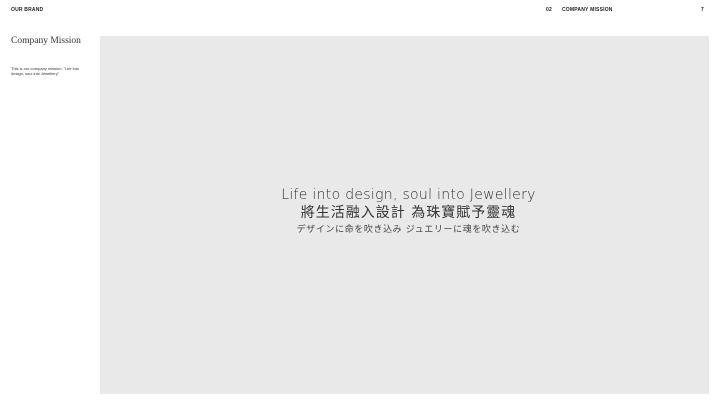 The height and width of the screenshot is (405, 720). I want to click on section-title: COMPANY MISSION, so click(587, 10).